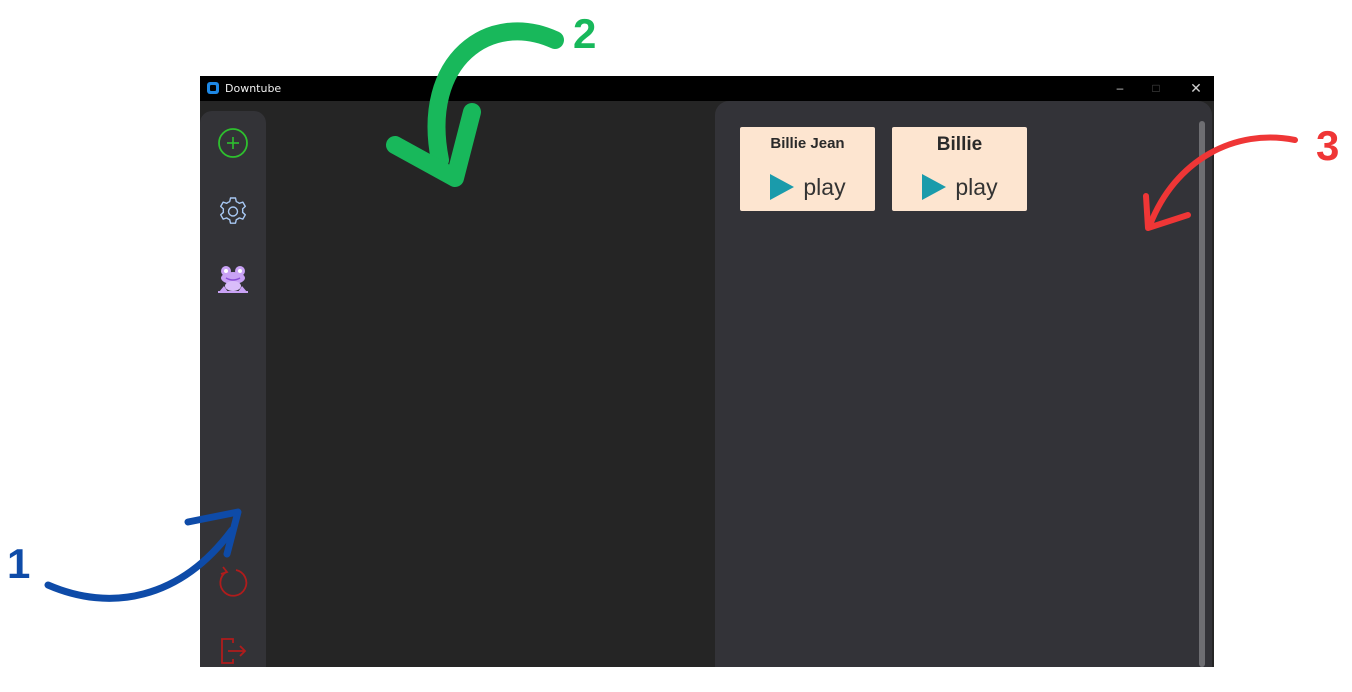  I want to click on annotation-label-1: 1, so click(19, 563).